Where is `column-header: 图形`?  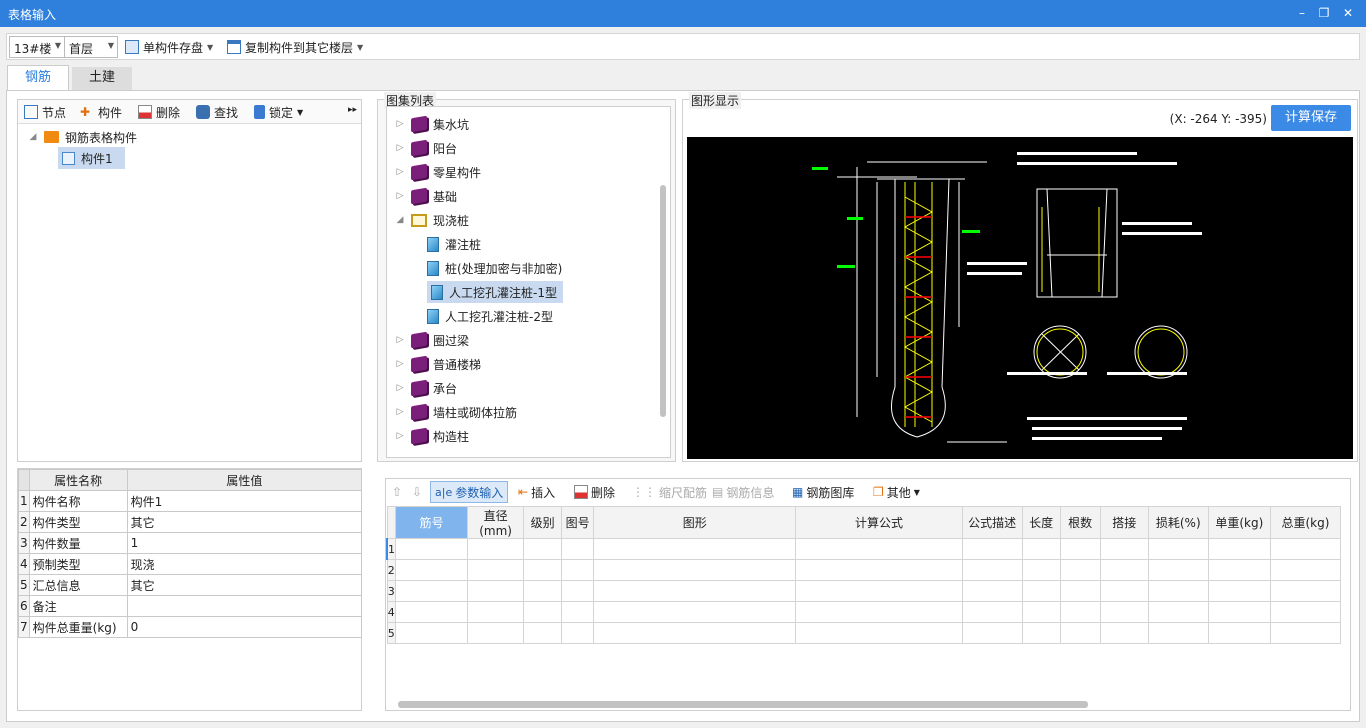 column-header: 图形 is located at coordinates (695, 522).